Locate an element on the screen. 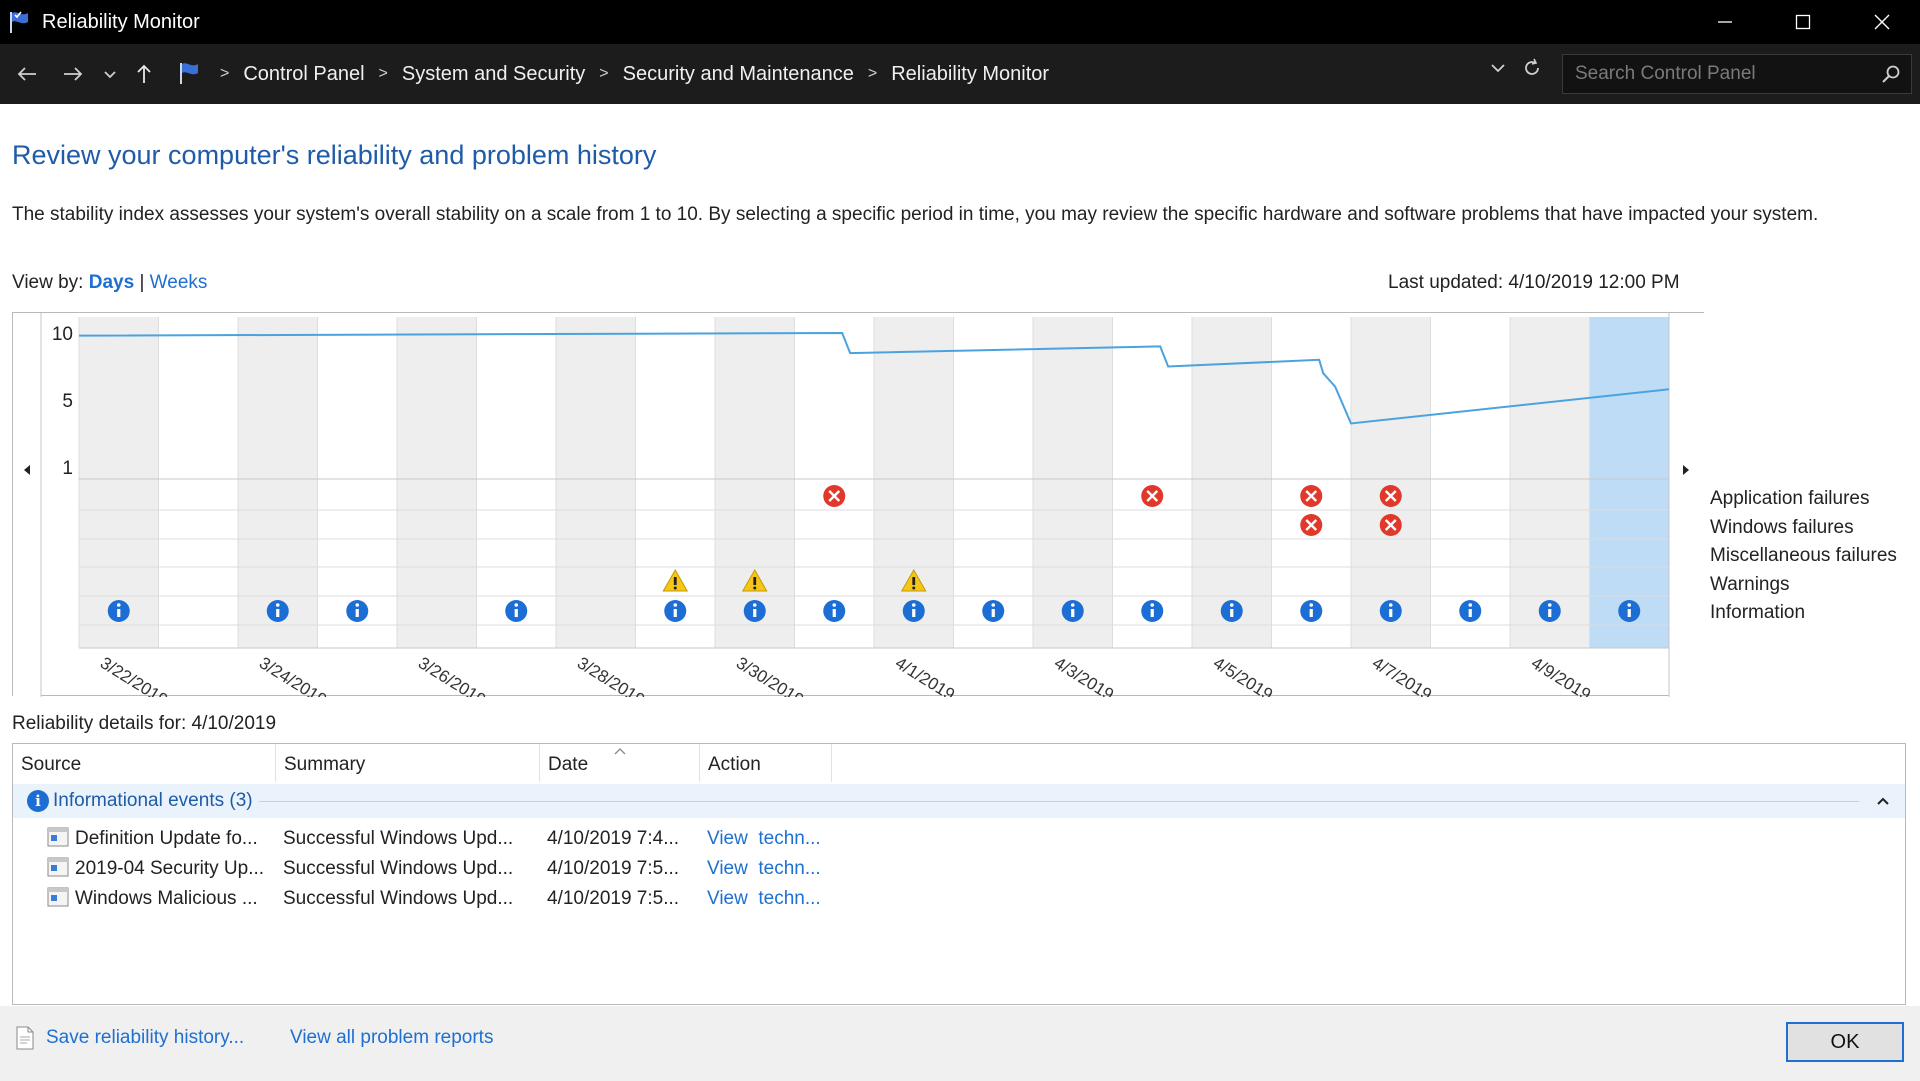  search-icon is located at coordinates (1891, 74).